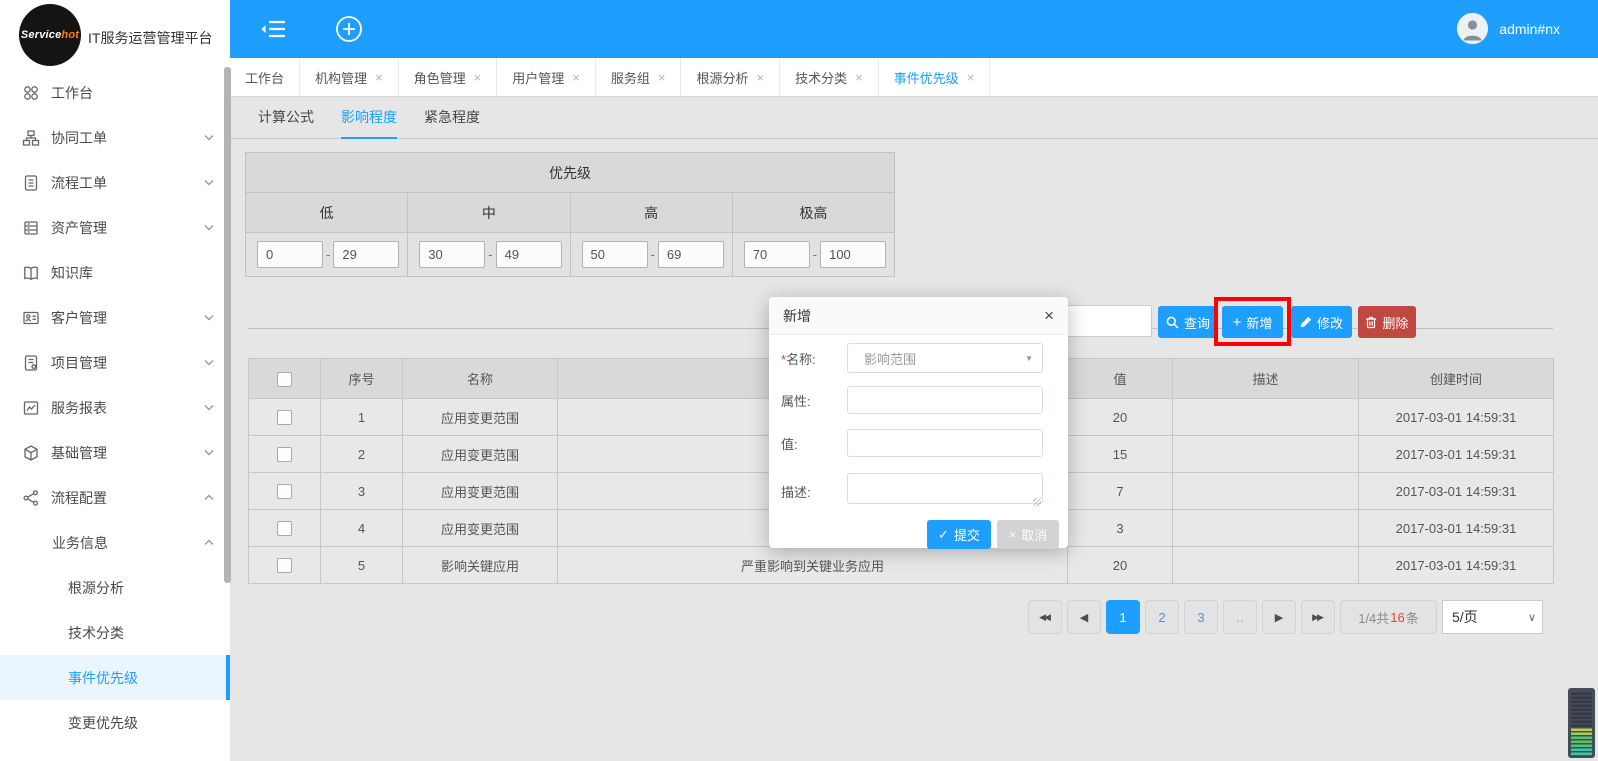 The width and height of the screenshot is (1598, 761). What do you see at coordinates (452, 118) in the screenshot?
I see `subtab-urgency: 紧急程度` at bounding box center [452, 118].